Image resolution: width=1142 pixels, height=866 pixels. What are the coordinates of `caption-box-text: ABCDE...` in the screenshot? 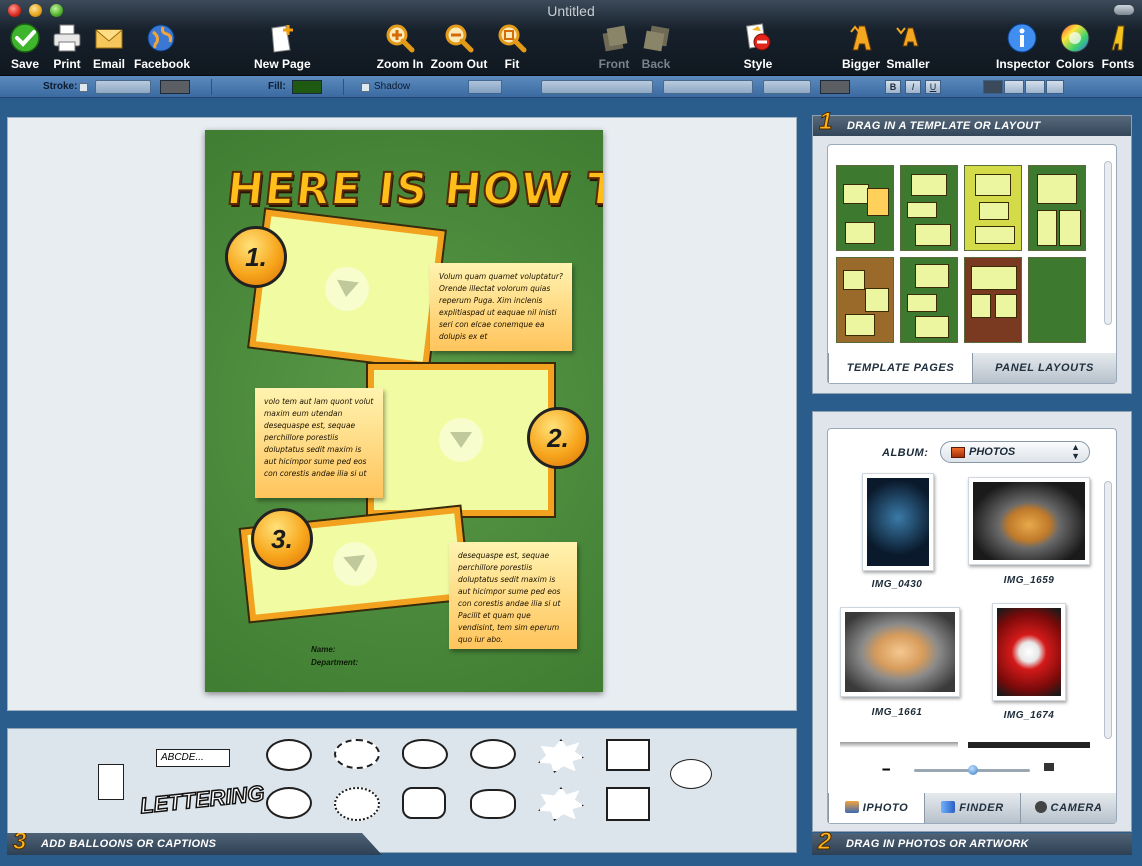 It's located at (193, 758).